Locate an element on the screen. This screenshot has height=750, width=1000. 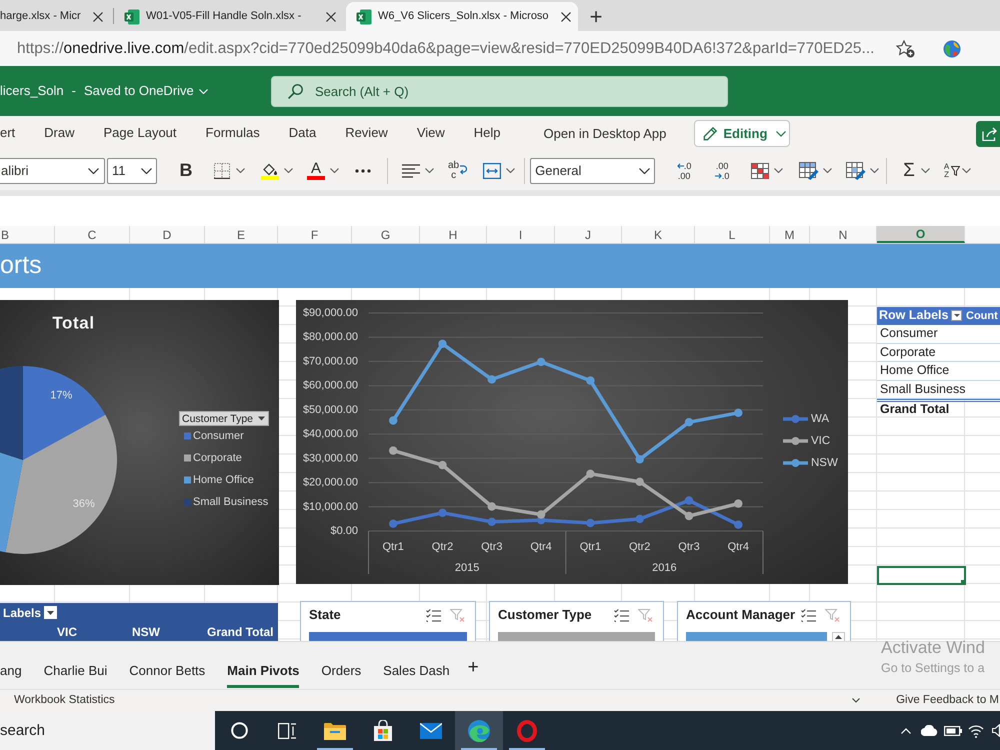
share-button is located at coordinates (988, 133).